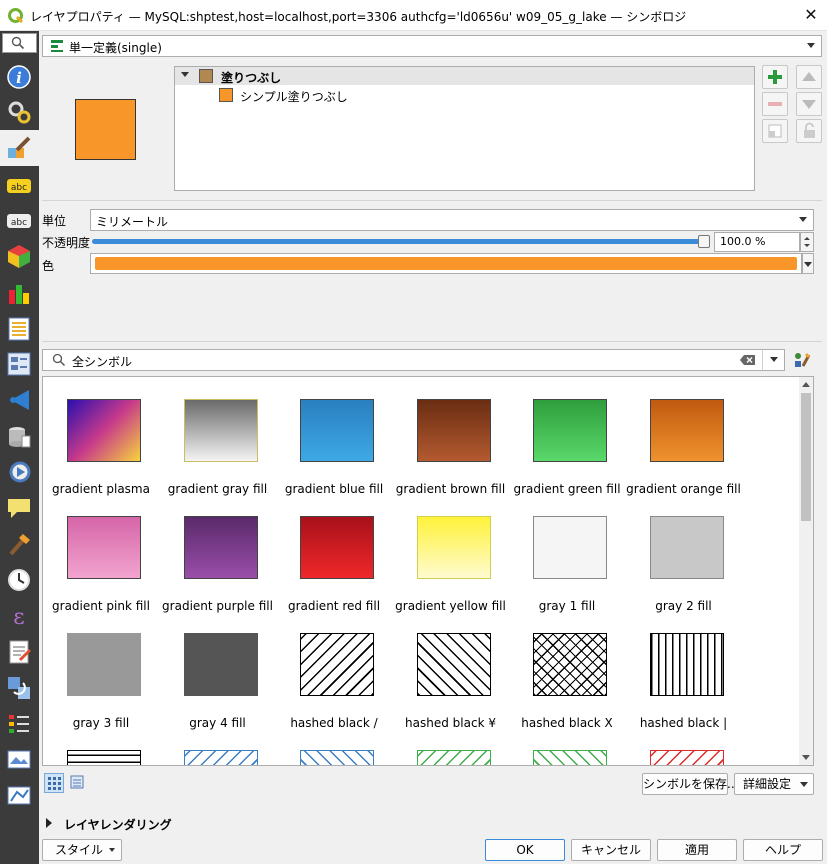 This screenshot has height=864, width=827. What do you see at coordinates (59, 360) in the screenshot?
I see `search-icon` at bounding box center [59, 360].